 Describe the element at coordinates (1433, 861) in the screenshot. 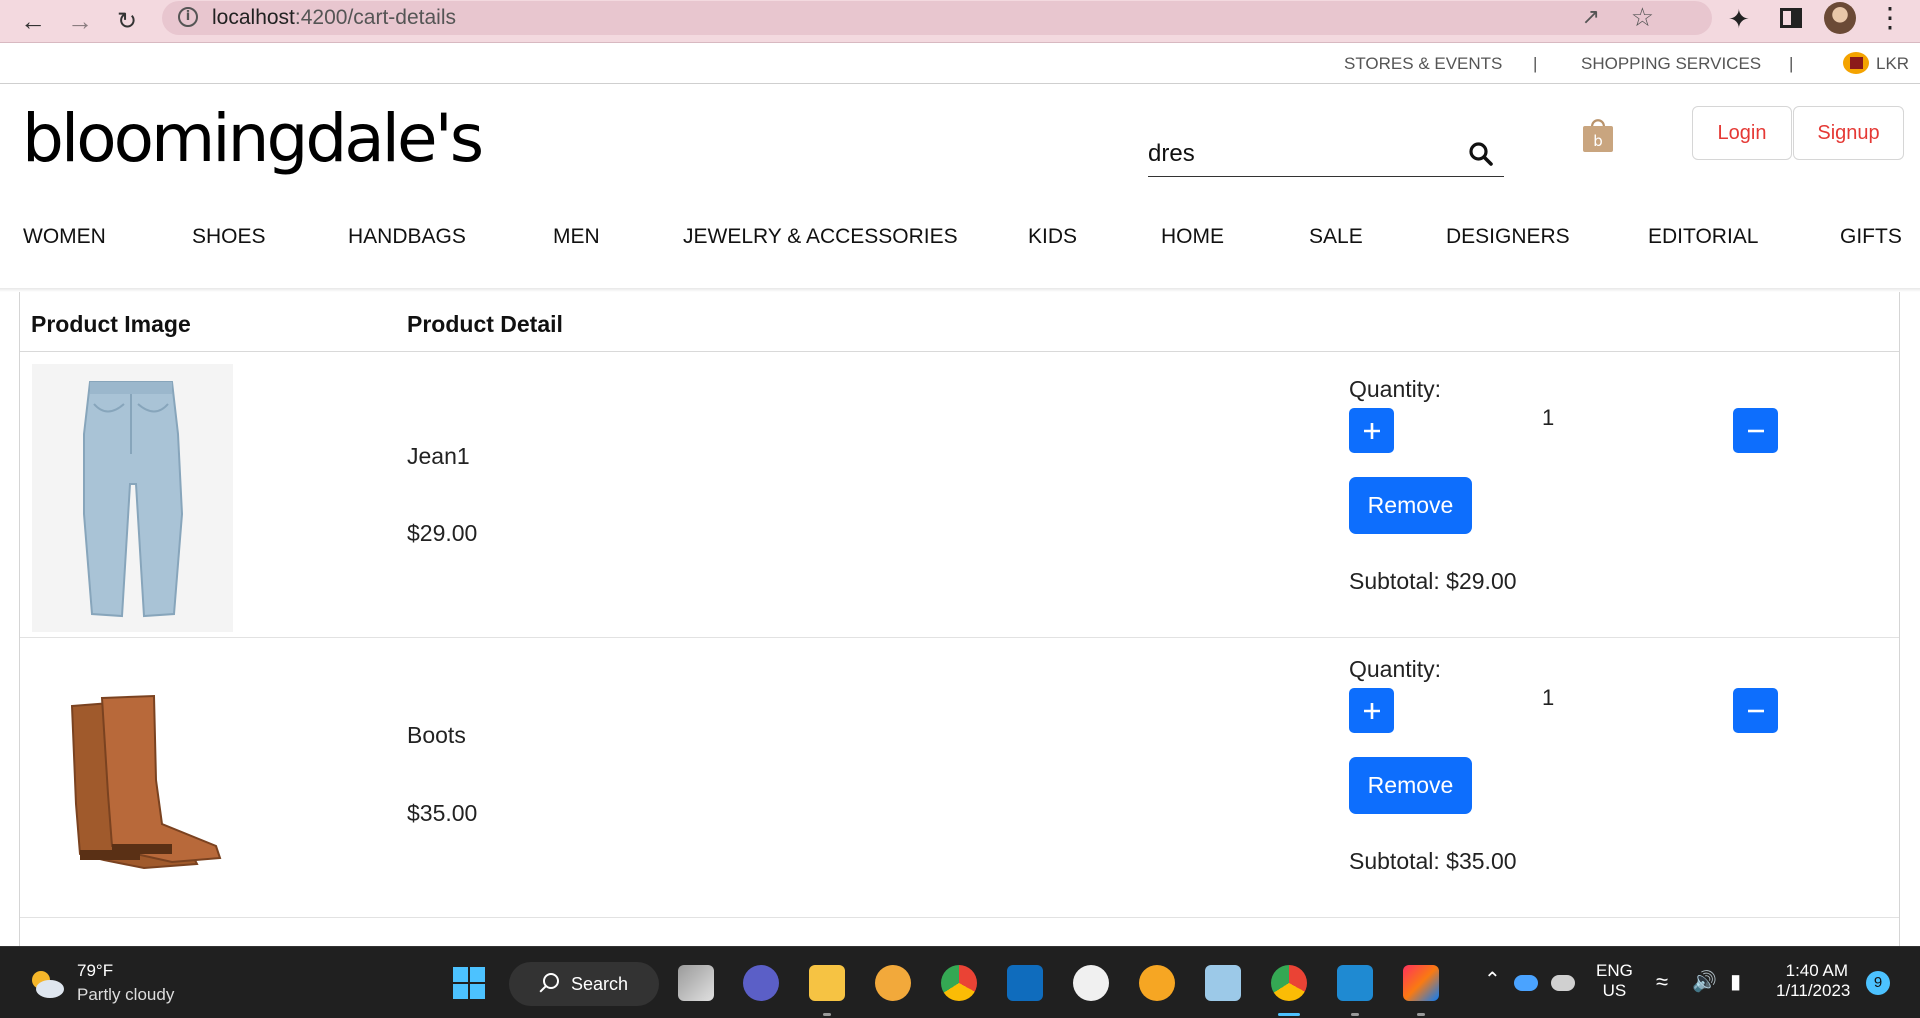

I see `subtotal: Subtotal: $35.00` at that location.